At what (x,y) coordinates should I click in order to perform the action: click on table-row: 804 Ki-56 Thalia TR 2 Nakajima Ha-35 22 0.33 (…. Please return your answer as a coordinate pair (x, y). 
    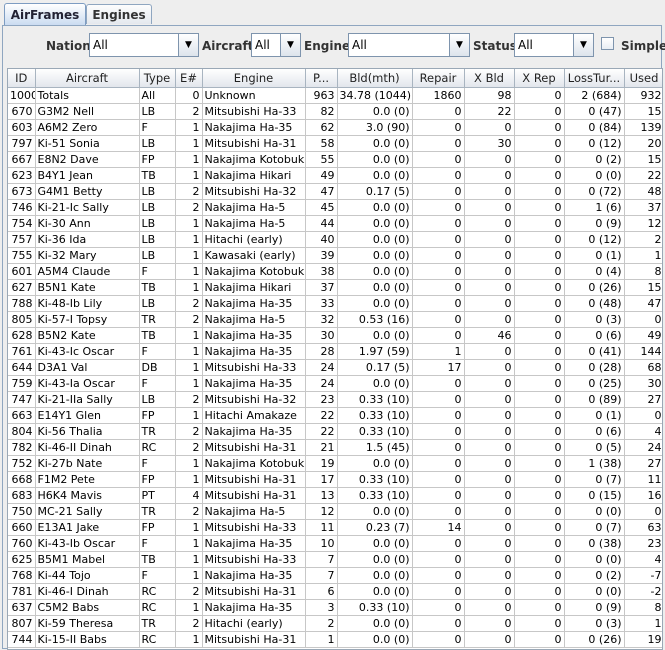
    Looking at the image, I should click on (335, 431).